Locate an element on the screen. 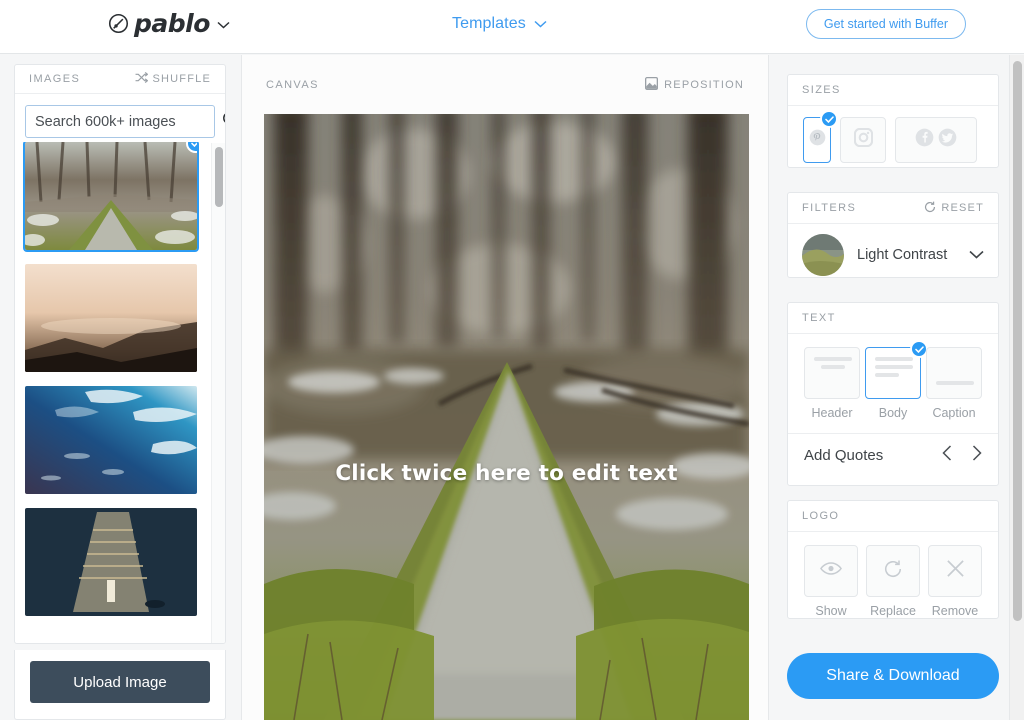  shuffle-button: SHUFFLE is located at coordinates (173, 78).